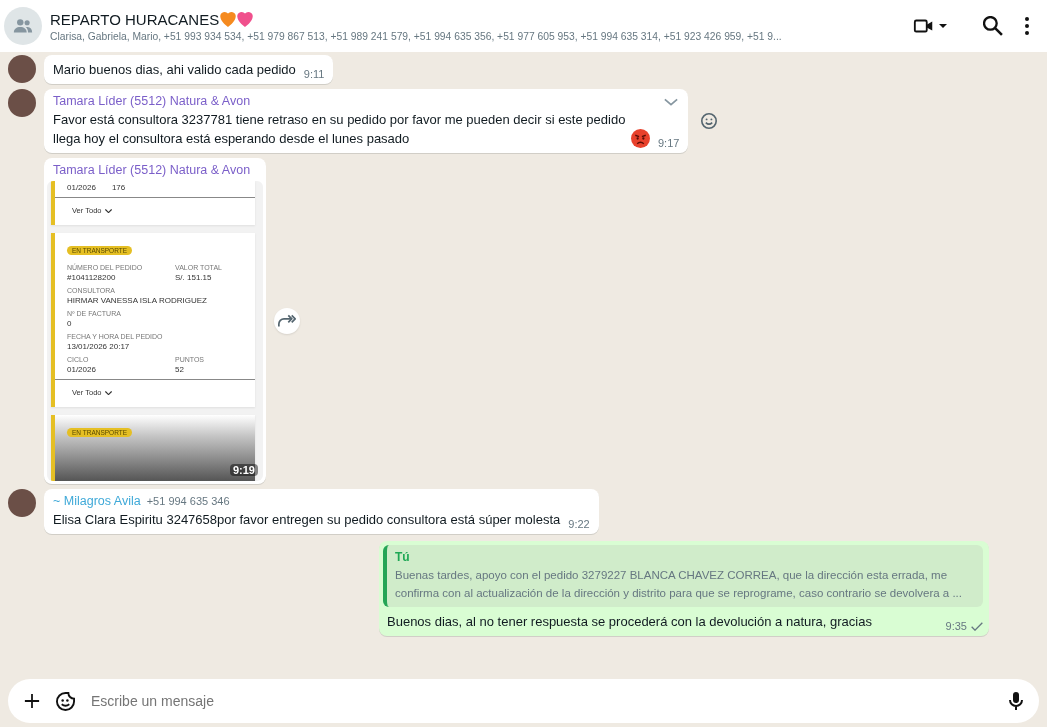  I want to click on forward-icon, so click(287, 321).